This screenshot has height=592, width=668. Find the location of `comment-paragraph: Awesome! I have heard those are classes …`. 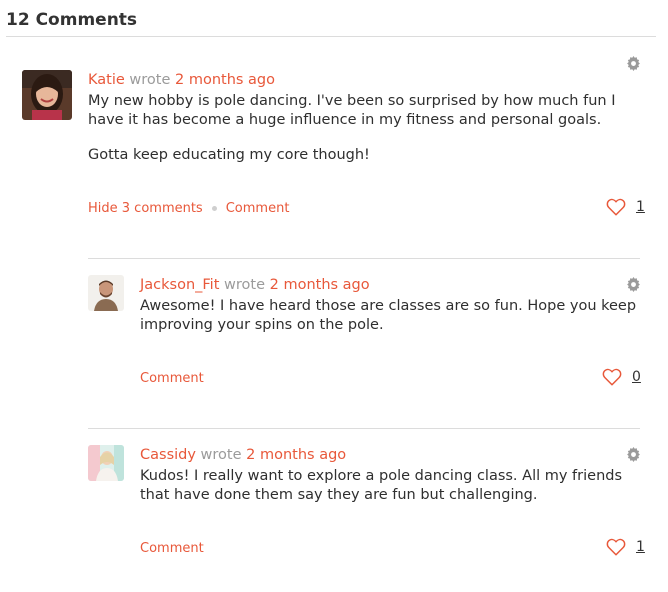

comment-paragraph: Awesome! I have heard those are classes … is located at coordinates (388, 315).